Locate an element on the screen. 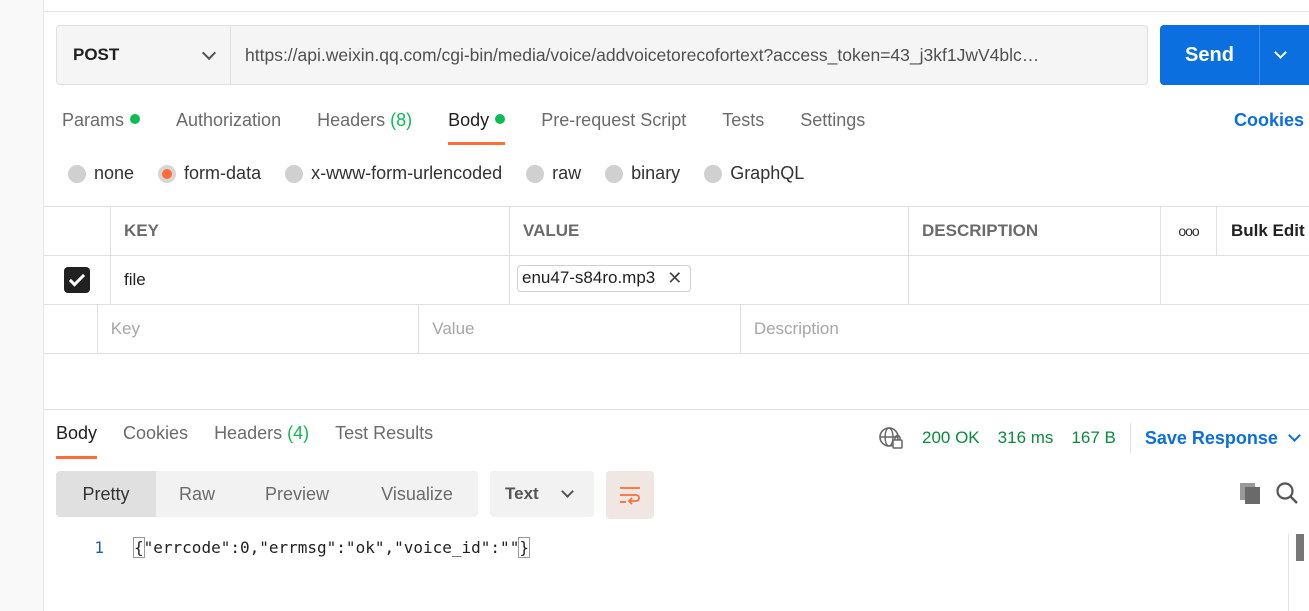 The width and height of the screenshot is (1309, 611). pane-divider is located at coordinates (676, 409).